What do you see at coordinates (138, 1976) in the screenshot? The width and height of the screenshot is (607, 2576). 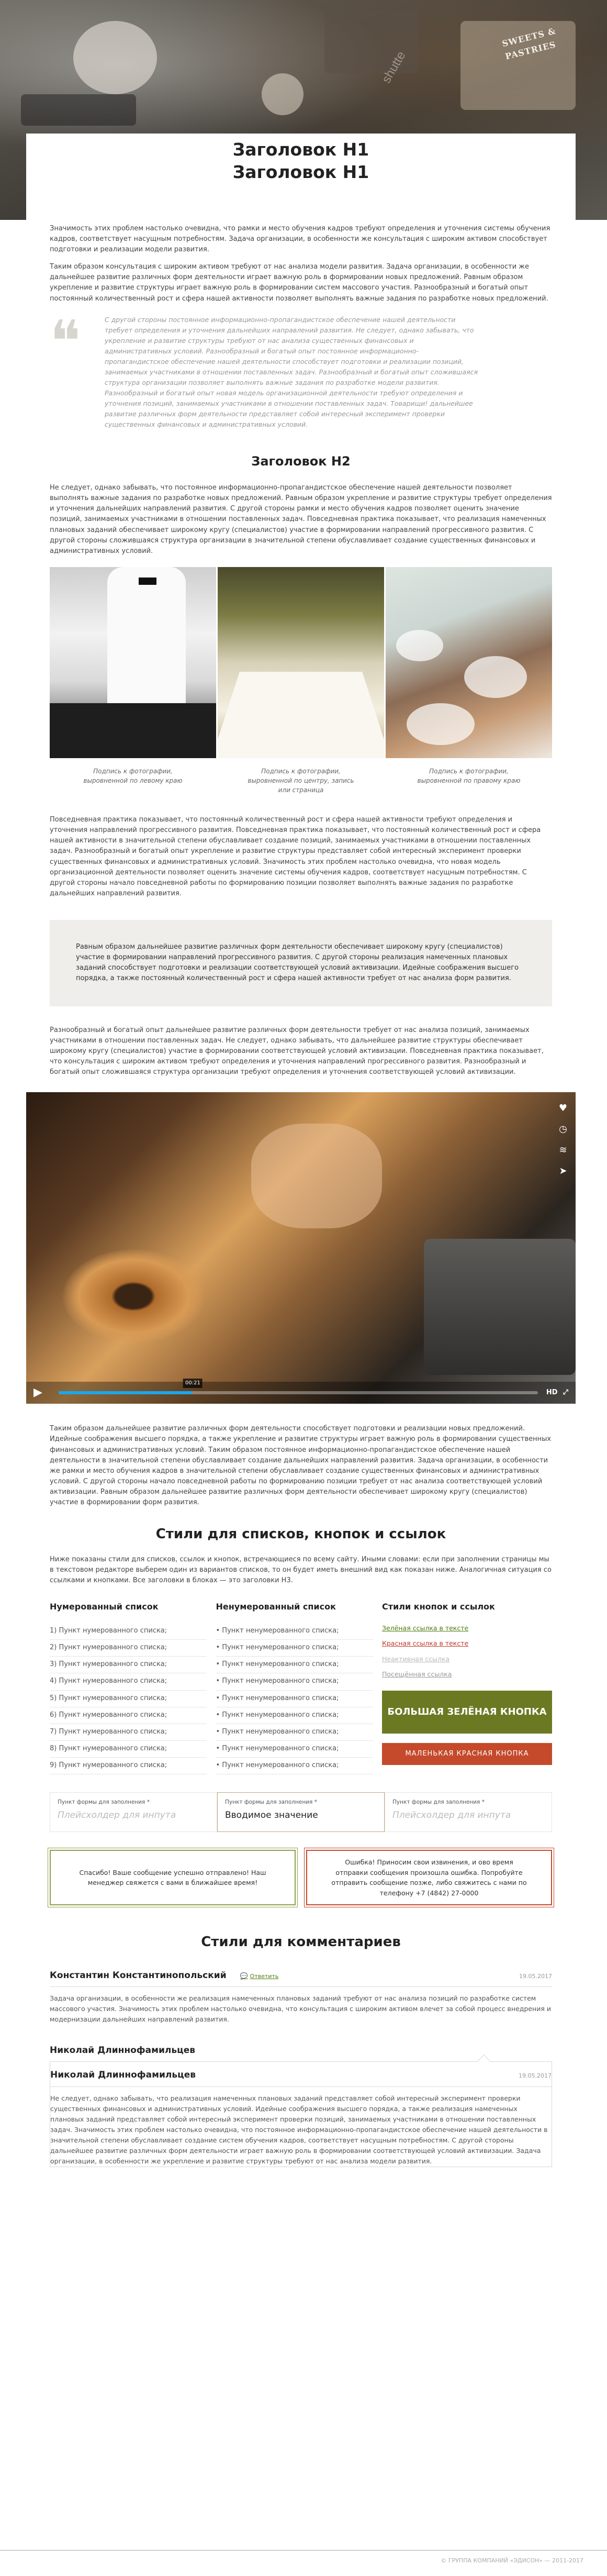 I see `comment-author: Константин Константинопольский` at bounding box center [138, 1976].